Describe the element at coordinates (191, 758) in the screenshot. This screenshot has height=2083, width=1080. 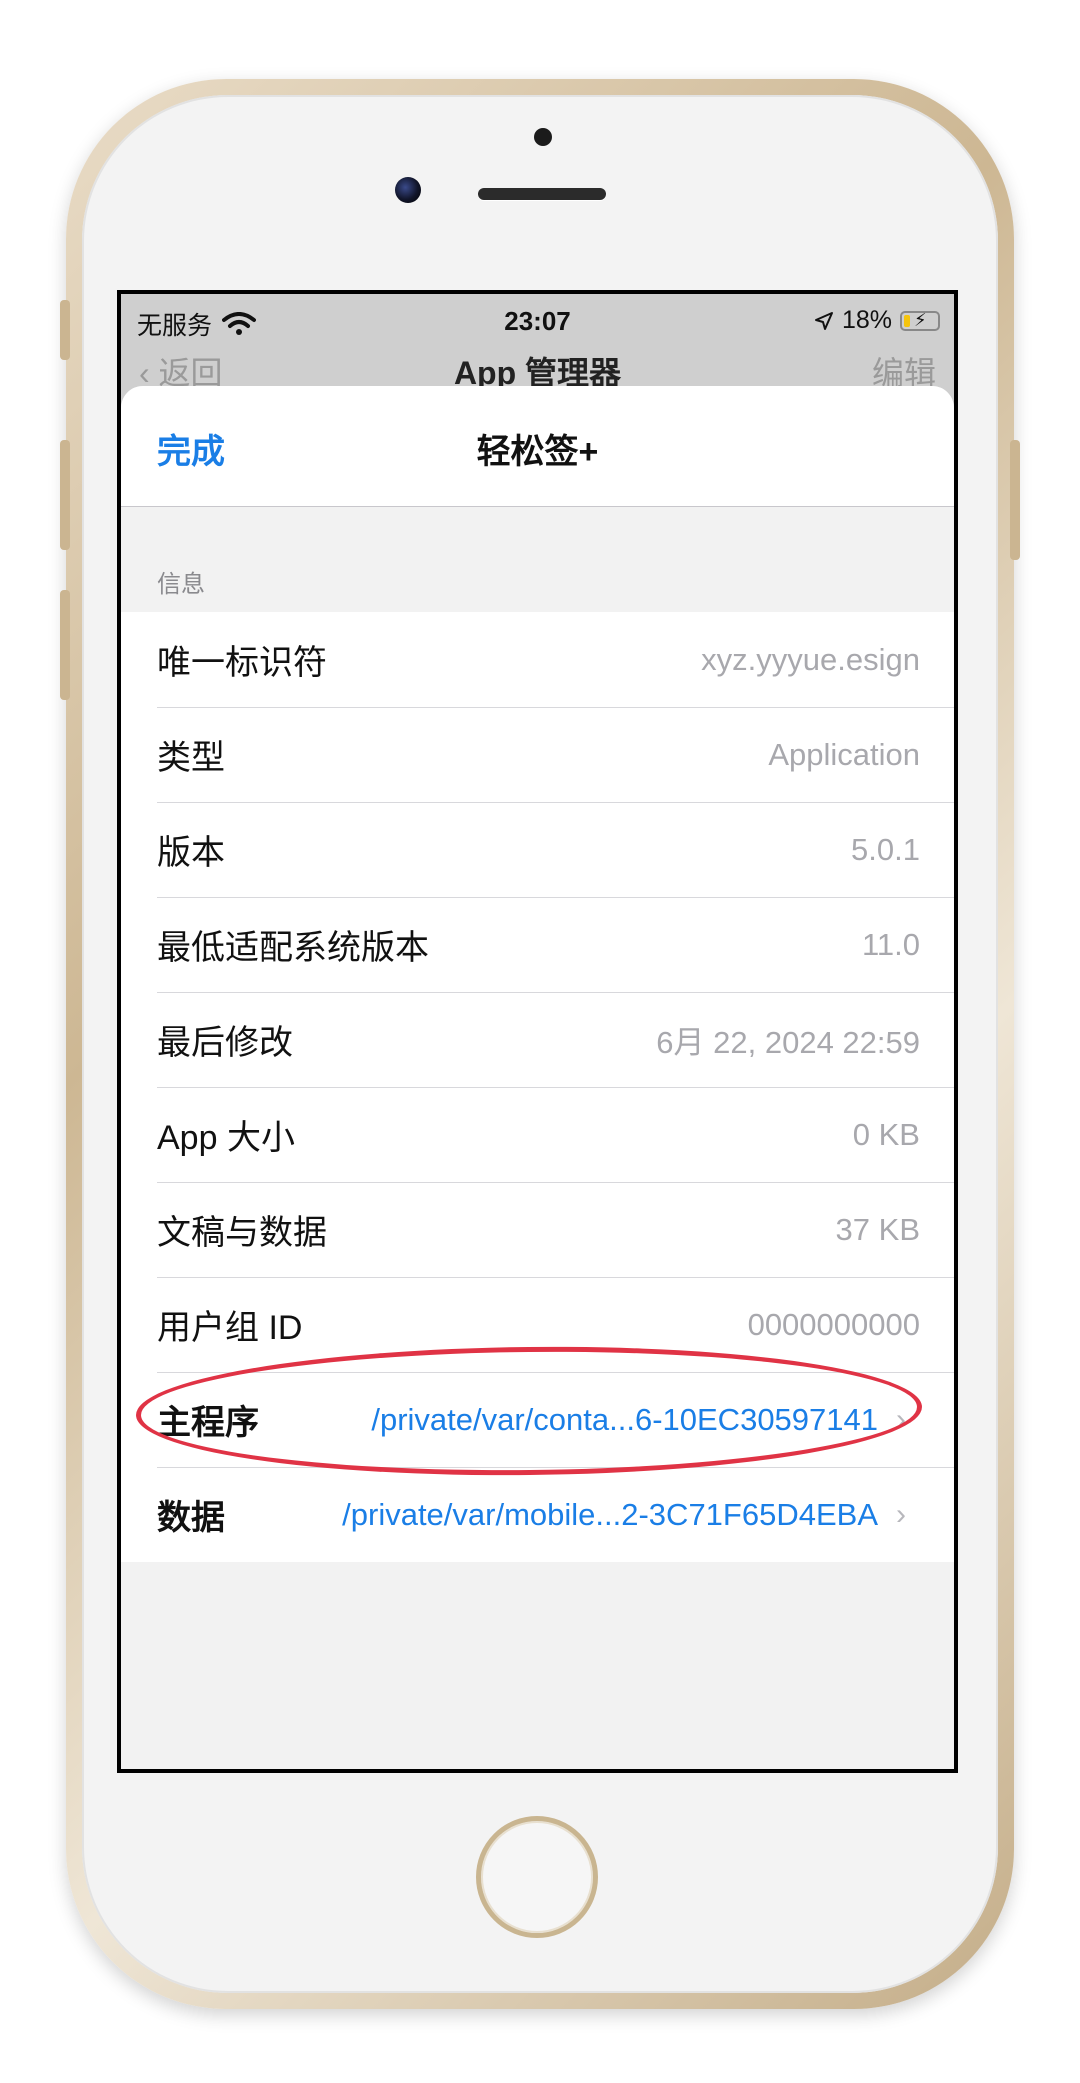
I see `row-label: 类型` at that location.